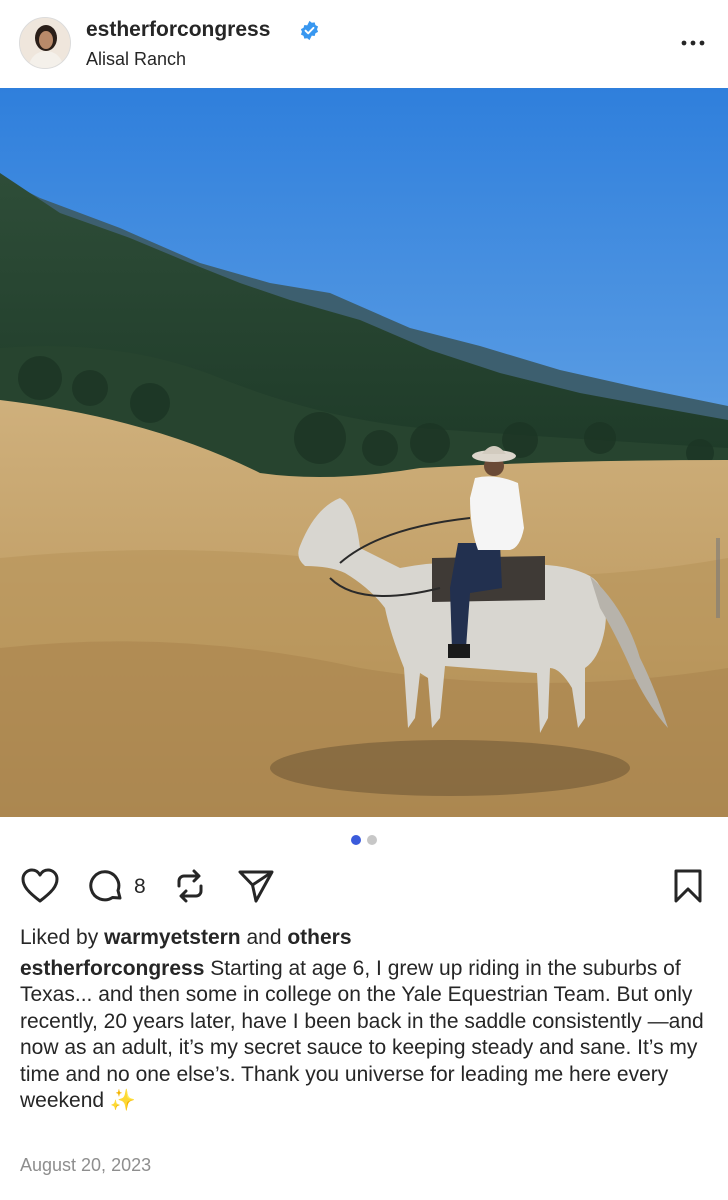 Image resolution: width=728 pixels, height=1200 pixels. I want to click on likes-and: and, so click(264, 937).